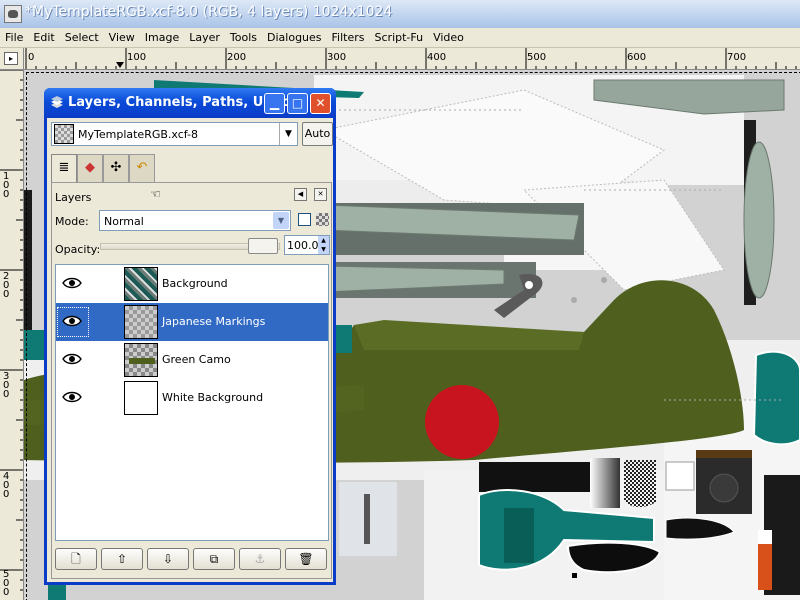 The height and width of the screenshot is (600, 800). Describe the element at coordinates (448, 38) in the screenshot. I see `menu-video: Video` at that location.